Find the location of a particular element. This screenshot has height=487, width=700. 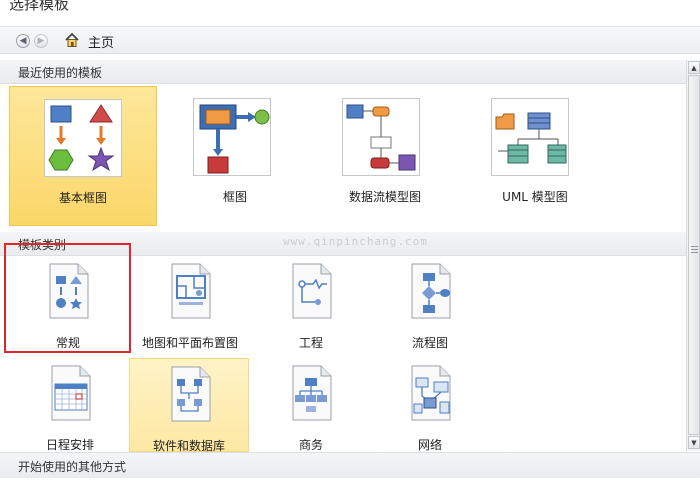

template-uml: UML 模型图 is located at coordinates (535, 156).